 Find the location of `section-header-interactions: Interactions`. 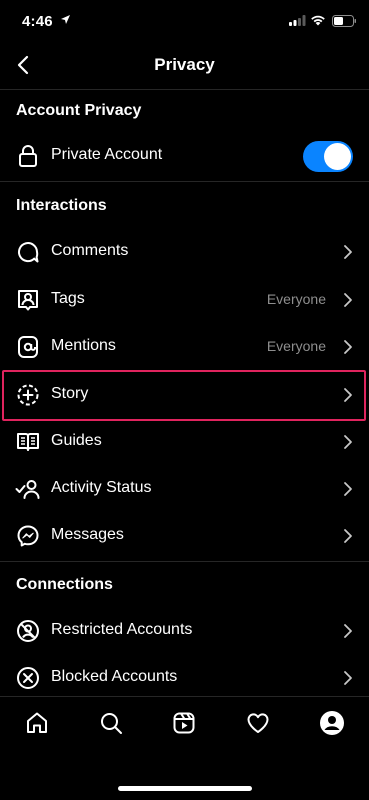

section-header-interactions: Interactions is located at coordinates (61, 205).